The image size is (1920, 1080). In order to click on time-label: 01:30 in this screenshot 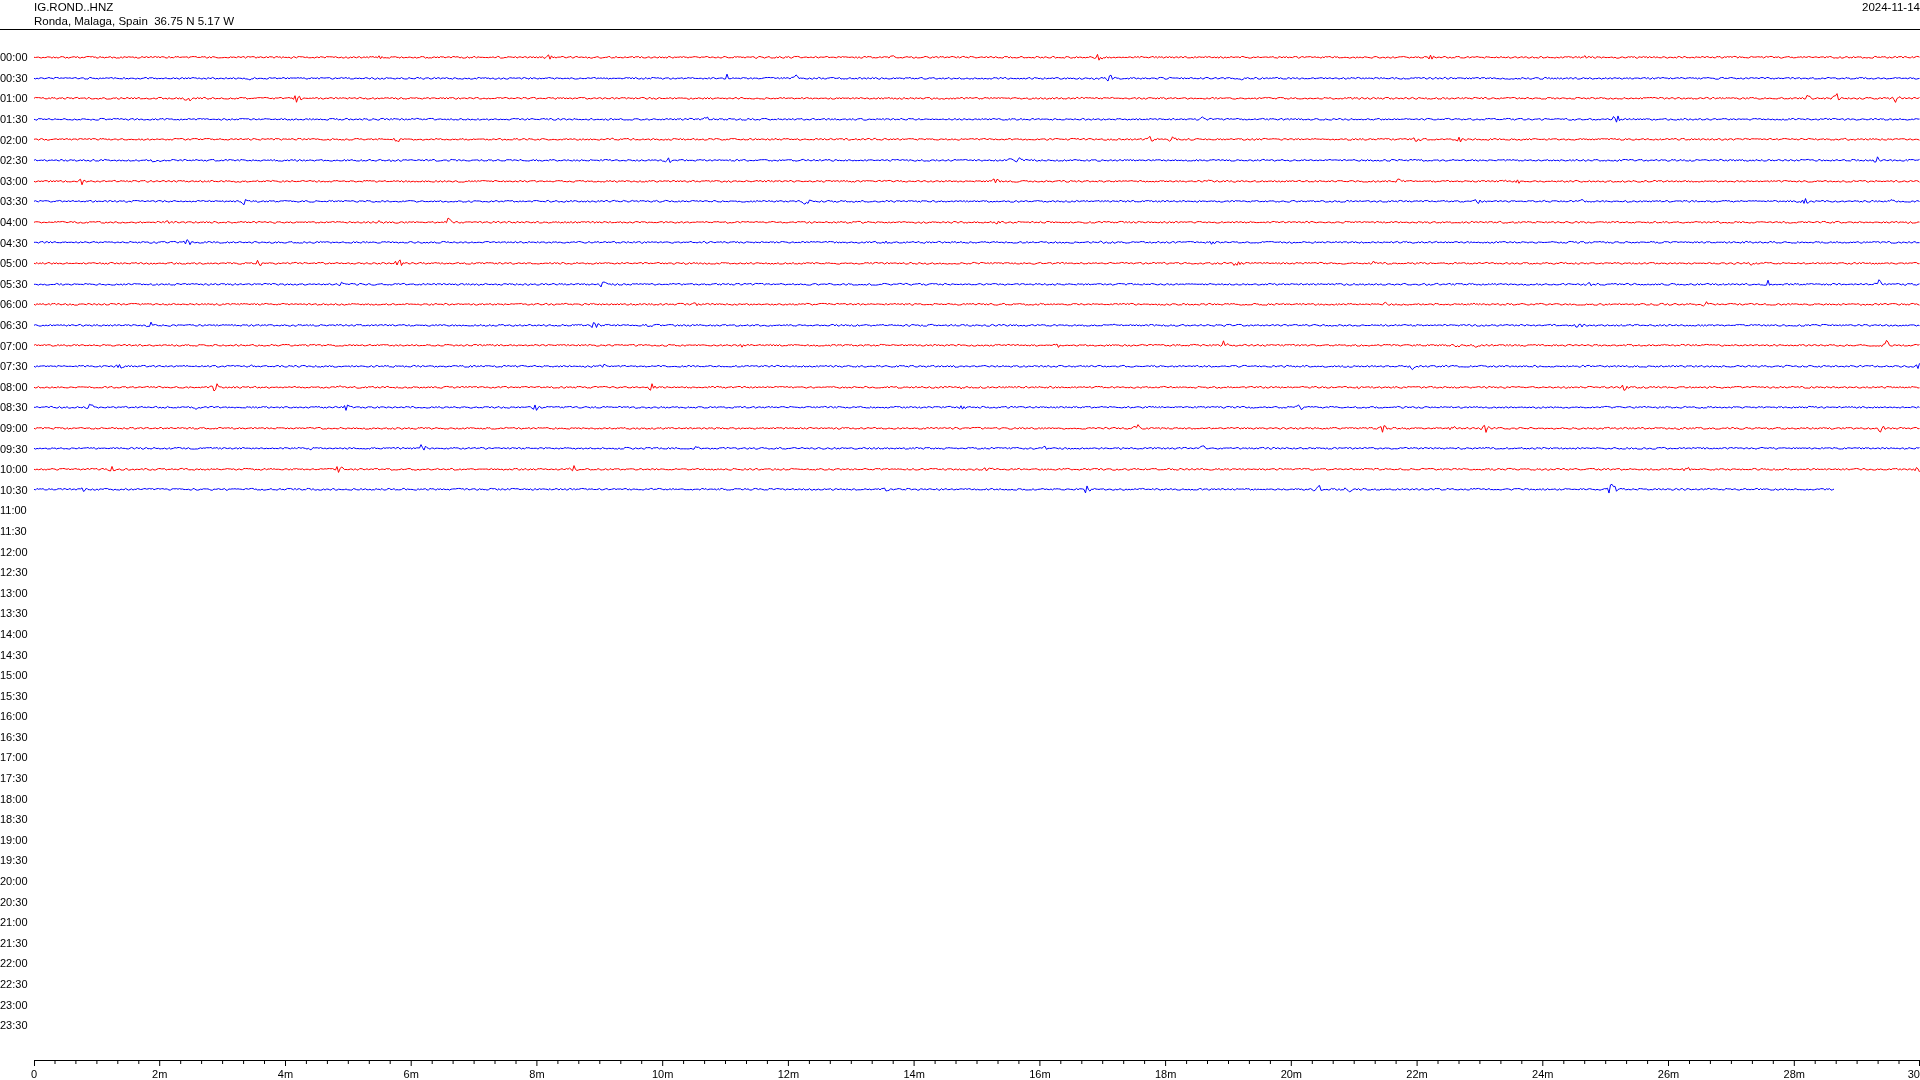, I will do `click(14, 119)`.